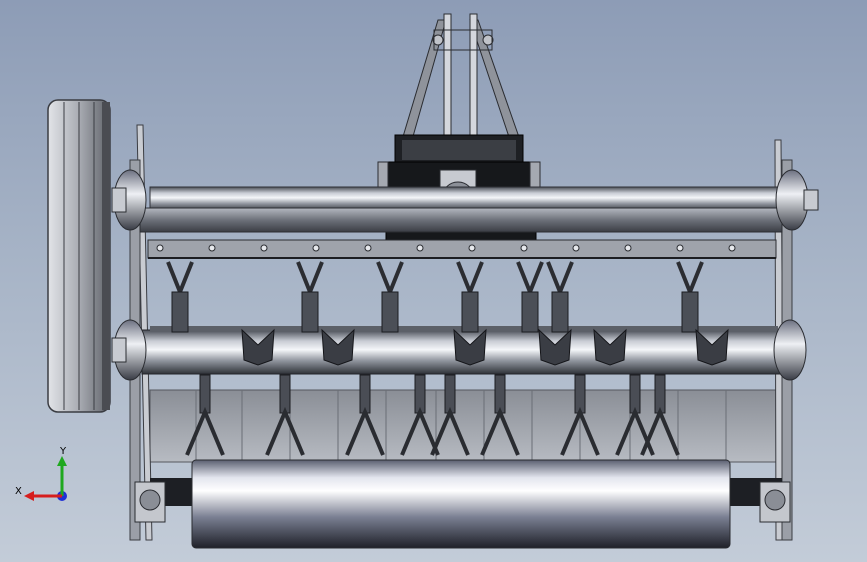 This screenshot has height=562, width=867. What do you see at coordinates (63, 451) in the screenshot?
I see `y-axis-label: Y` at bounding box center [63, 451].